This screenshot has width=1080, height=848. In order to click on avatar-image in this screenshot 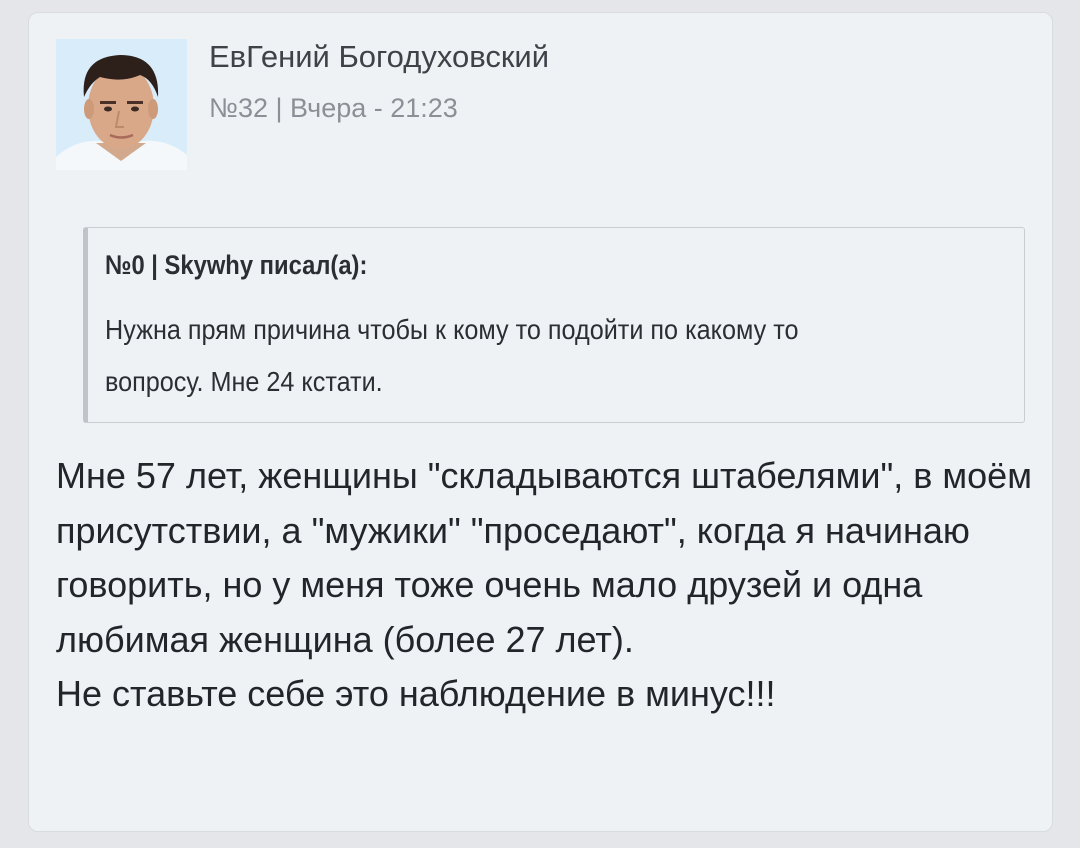, I will do `click(121, 104)`.